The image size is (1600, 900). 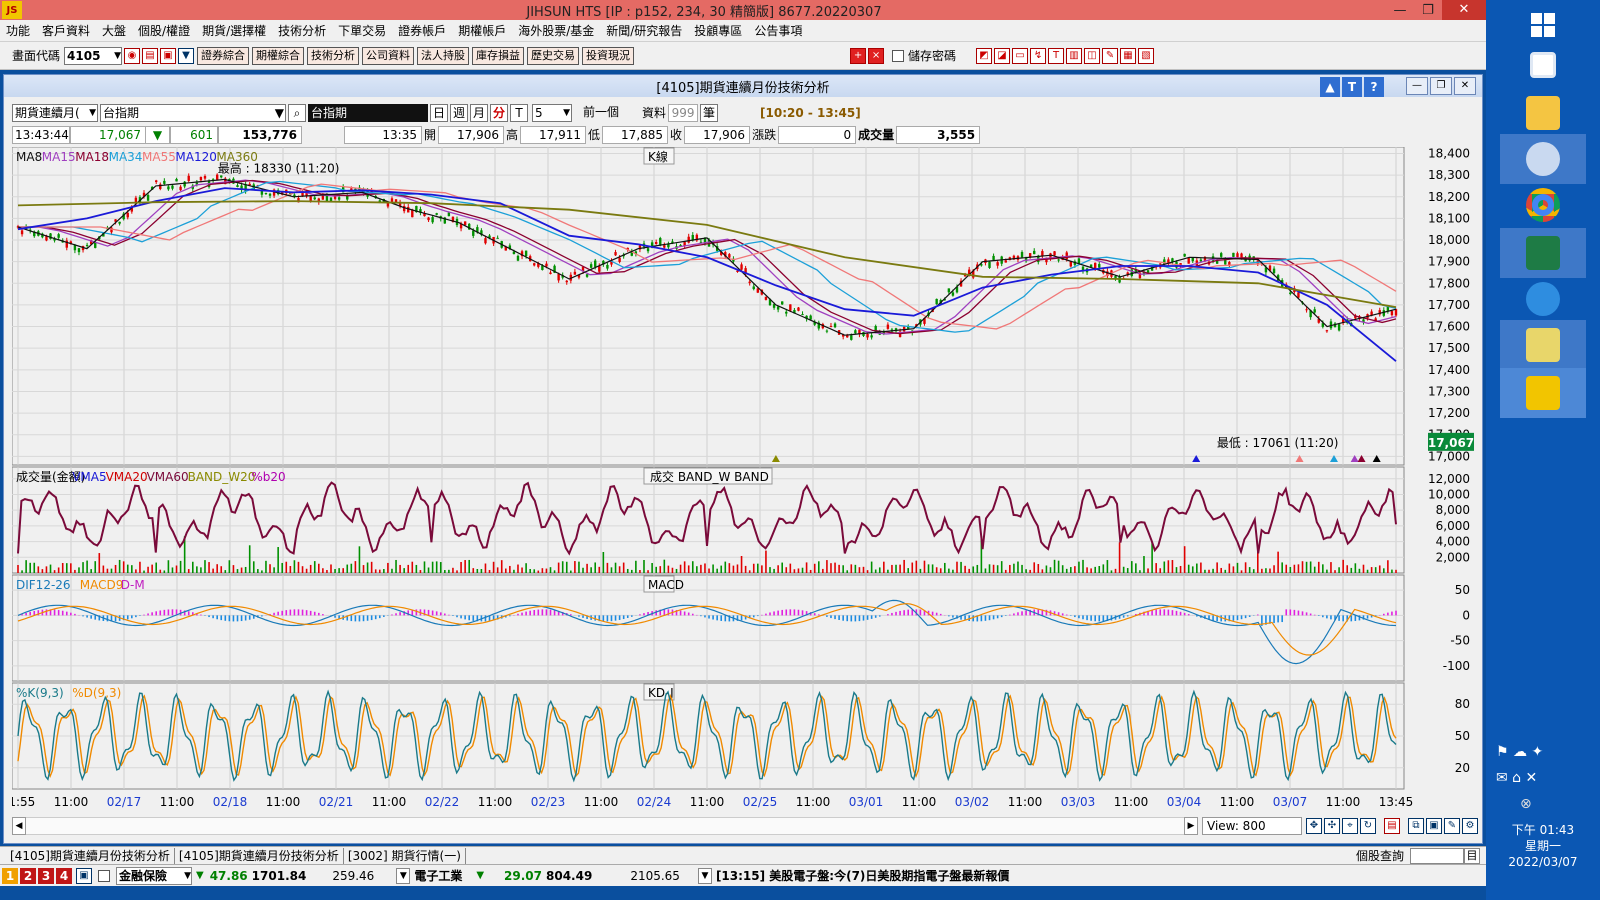 I want to click on scroll-right-icon: ▶, so click(x=1191, y=826).